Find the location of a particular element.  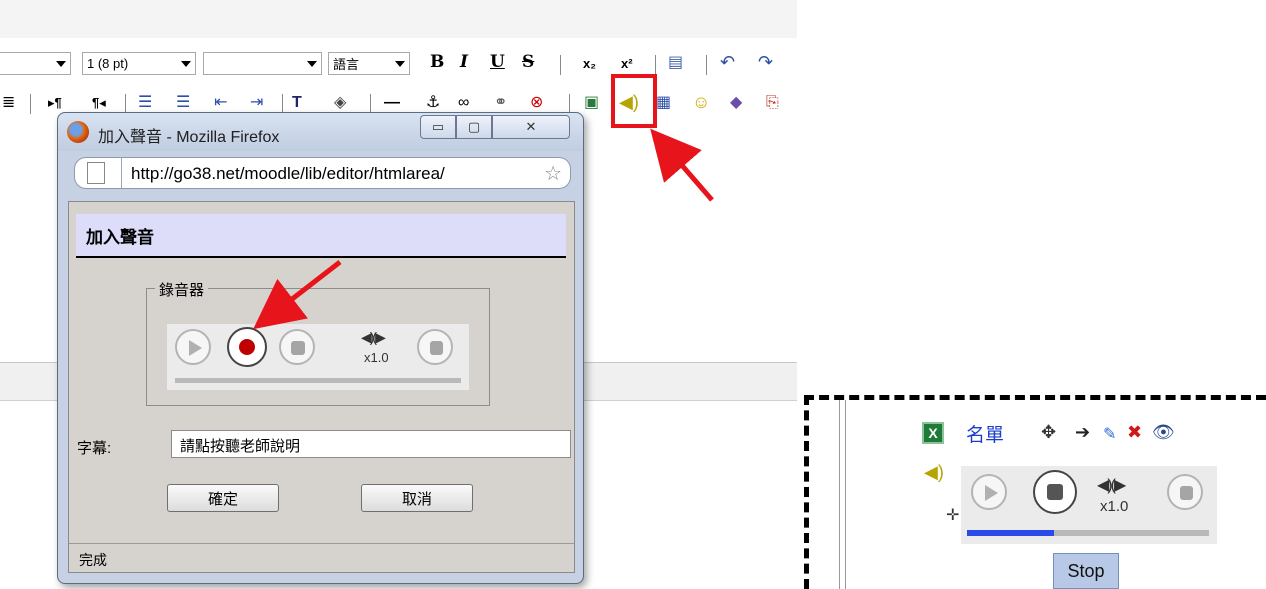

ltr-icon: ▸¶ is located at coordinates (55, 103).